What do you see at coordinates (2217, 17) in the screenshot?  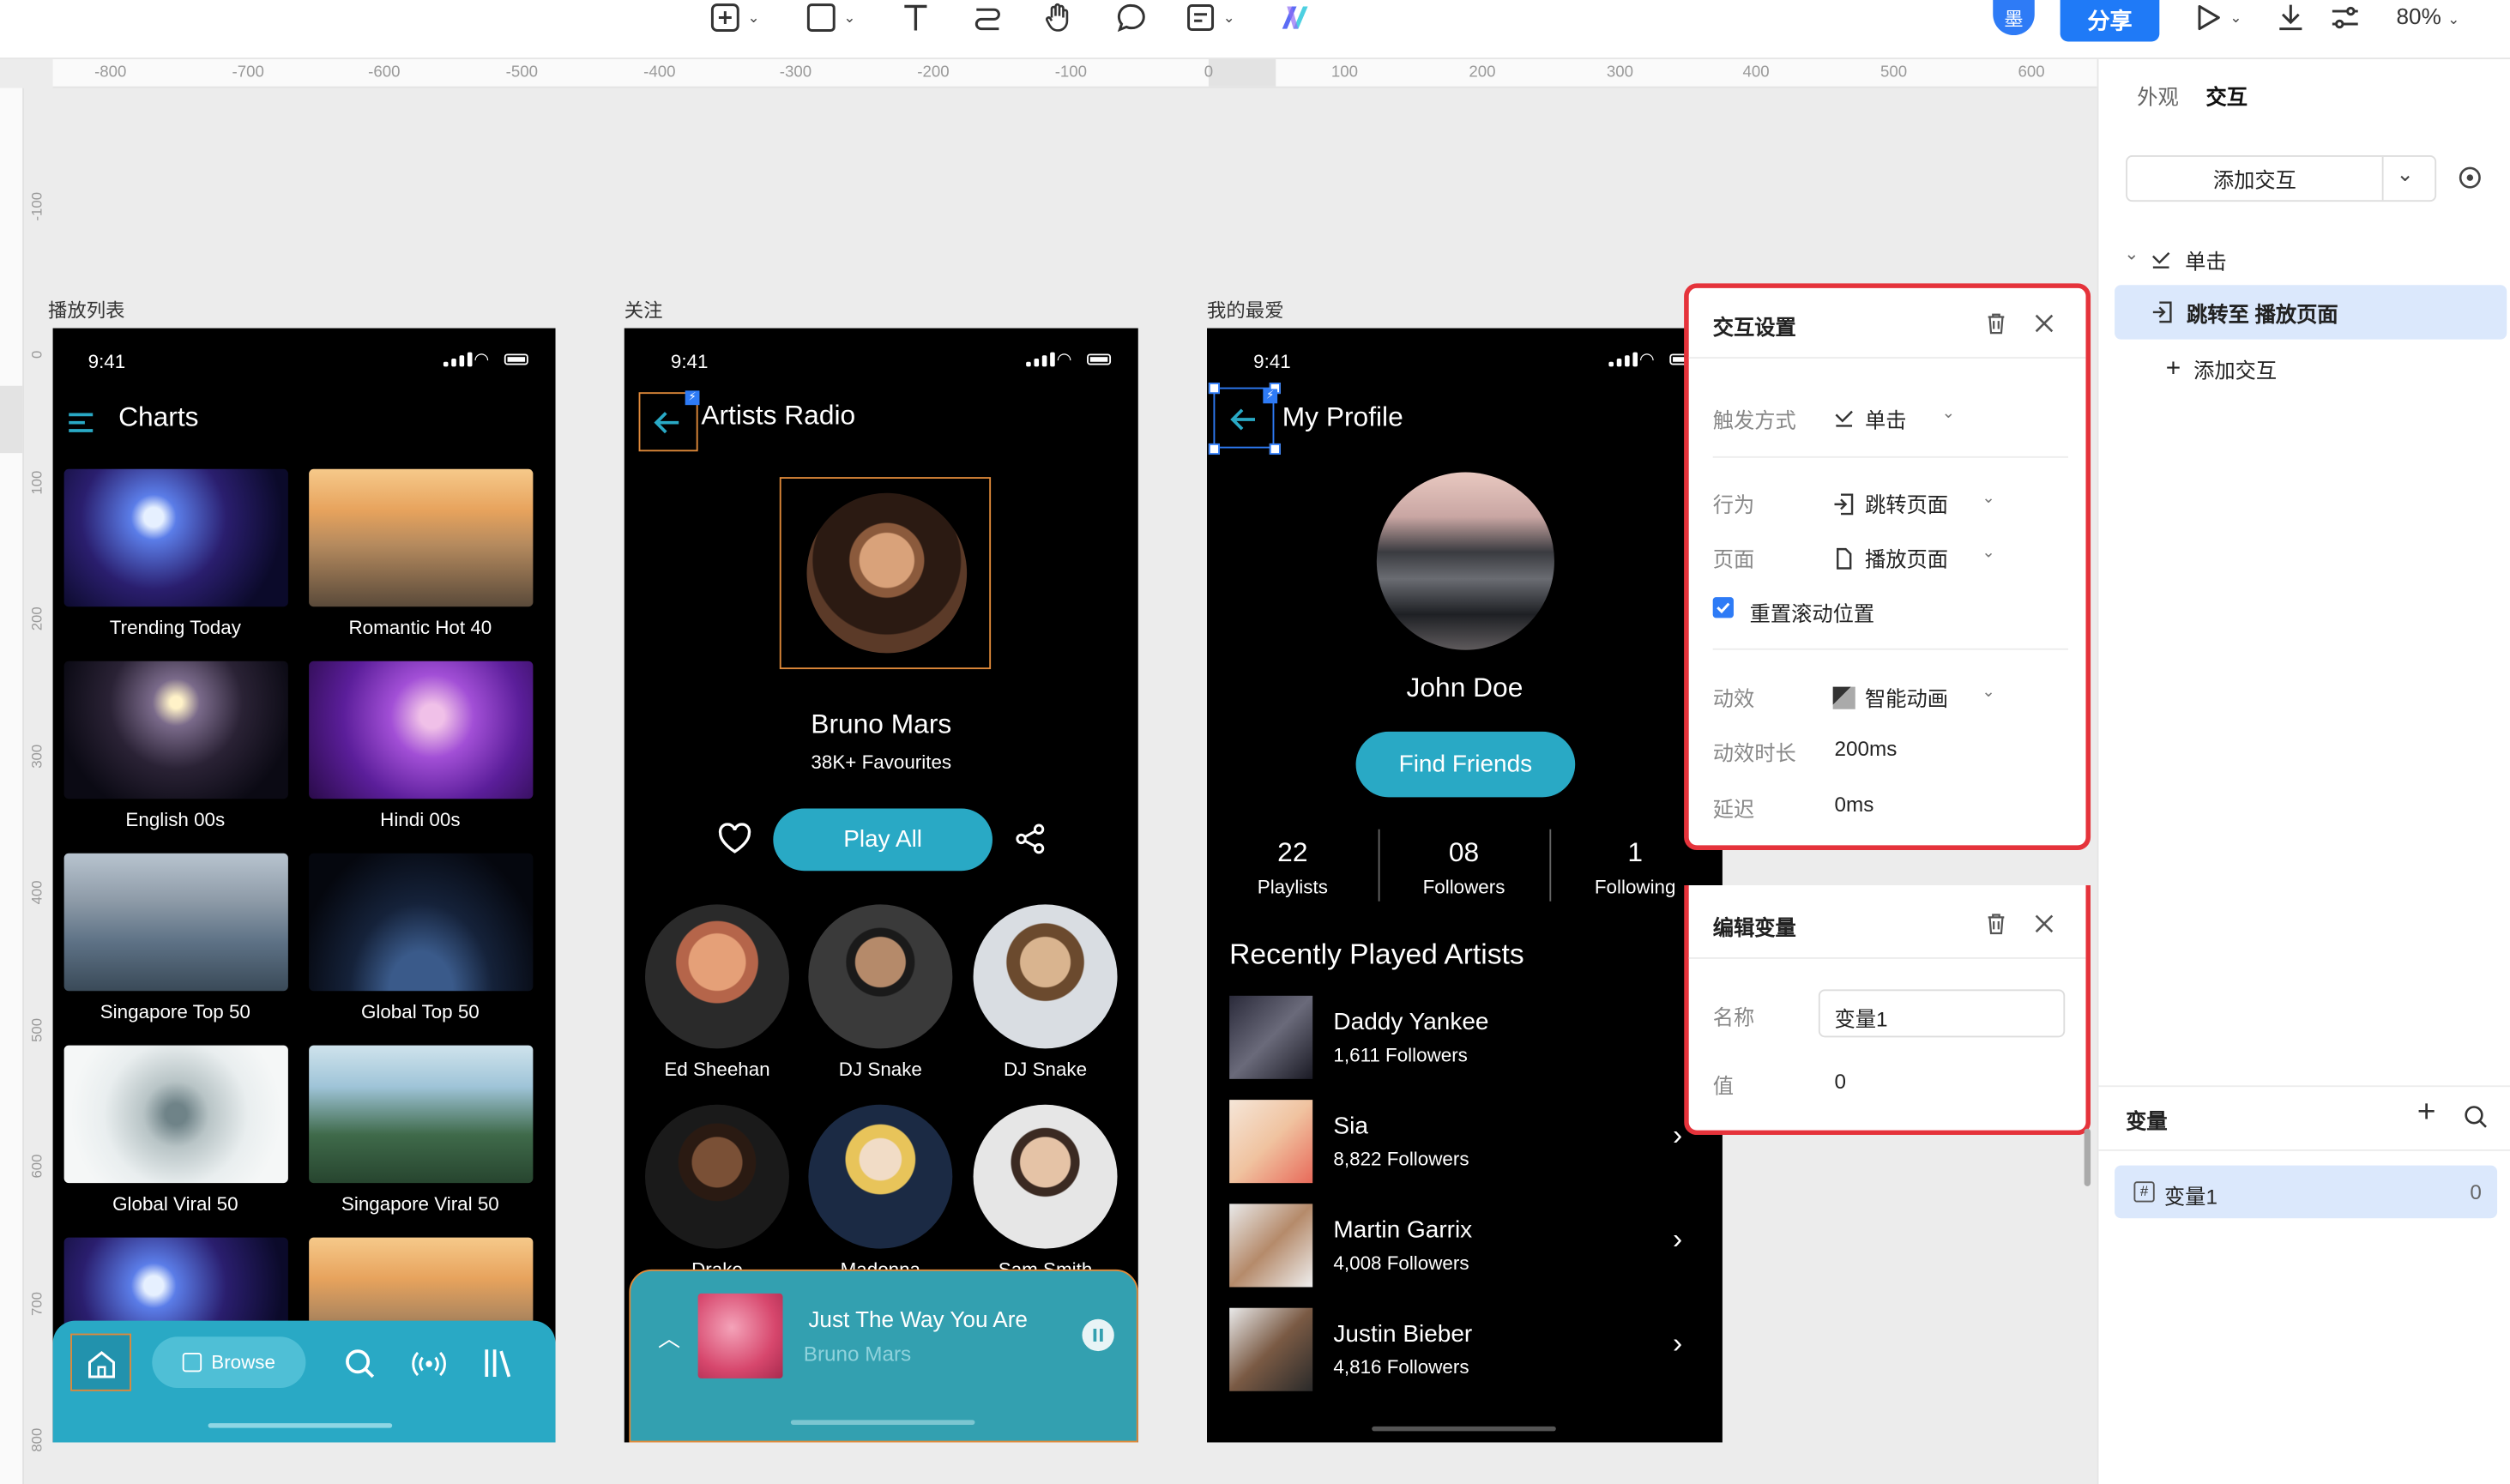 I see `play-preview-icon: ⌄` at bounding box center [2217, 17].